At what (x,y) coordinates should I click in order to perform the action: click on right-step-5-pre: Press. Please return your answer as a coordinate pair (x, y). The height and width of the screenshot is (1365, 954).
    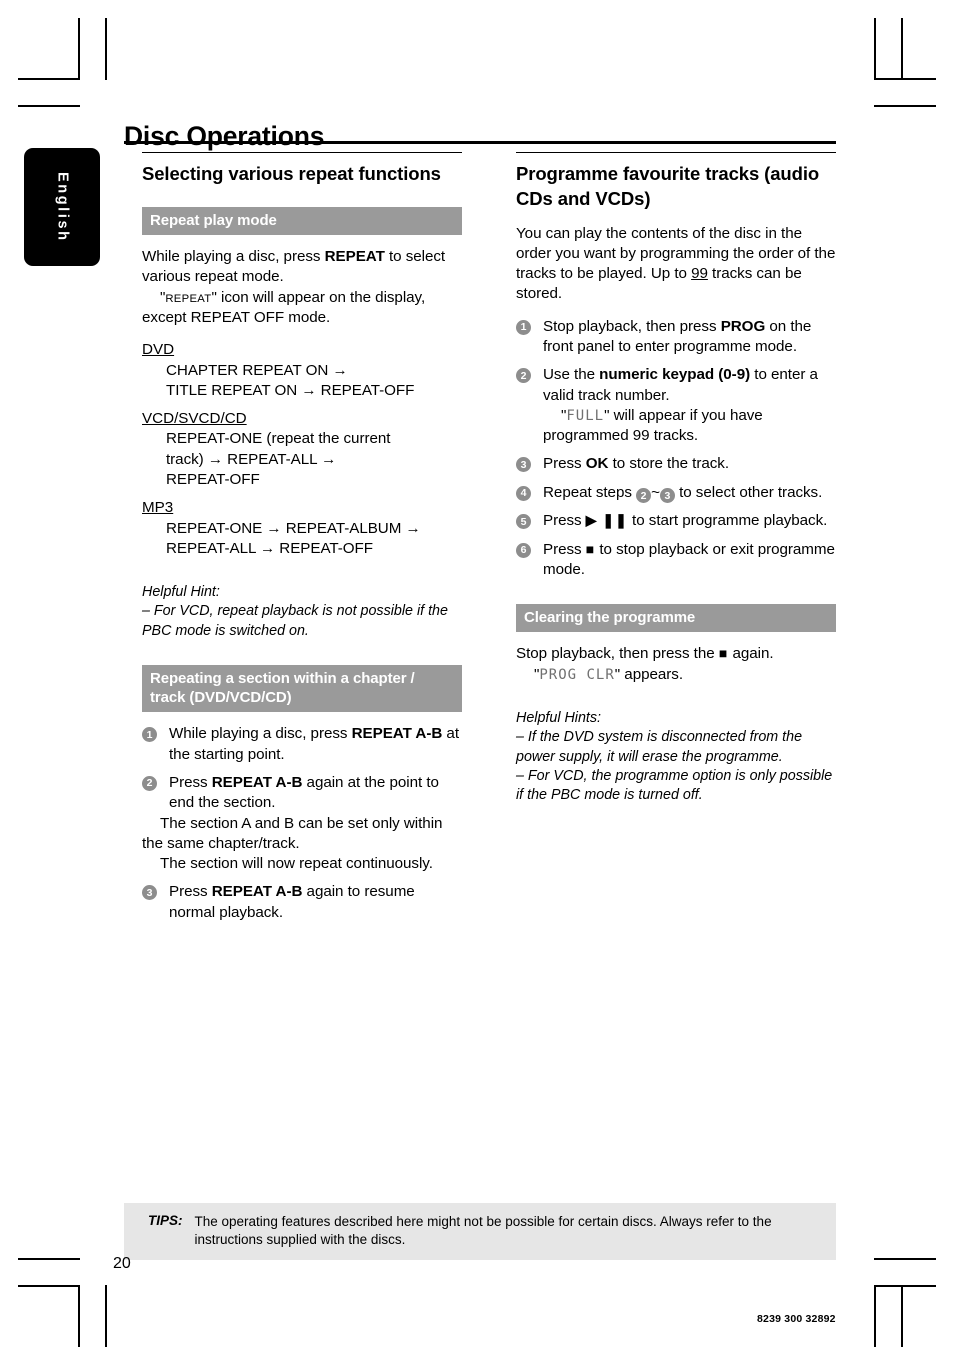
    Looking at the image, I should click on (564, 521).